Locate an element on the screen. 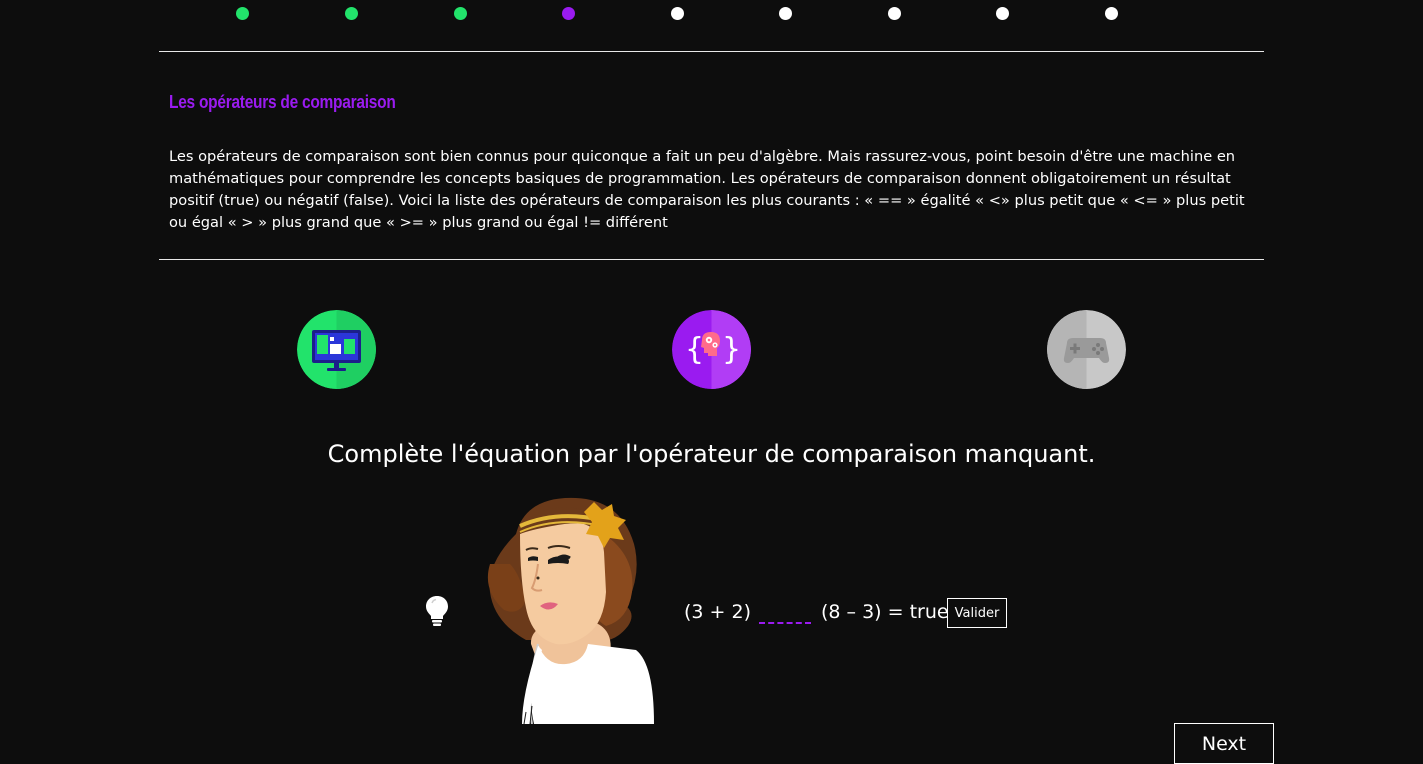 The width and height of the screenshot is (1423, 764). bottom-divider is located at coordinates (711, 259).